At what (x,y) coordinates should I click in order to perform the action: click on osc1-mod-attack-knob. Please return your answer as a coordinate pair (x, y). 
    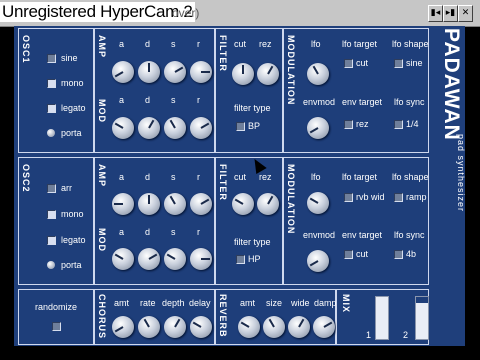
    Looking at the image, I should click on (123, 128).